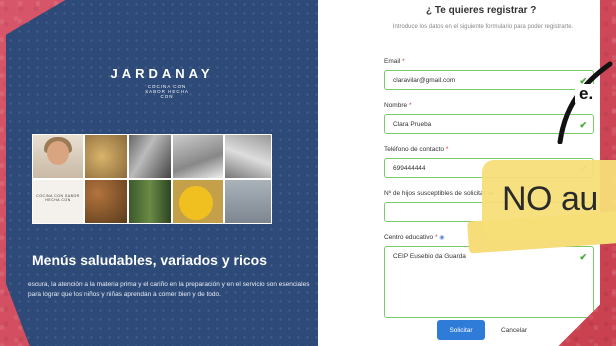 Image resolution: width=616 pixels, height=346 pixels. I want to click on school-textarea: CEIP Eusebio da Guarda ✔, so click(489, 282).